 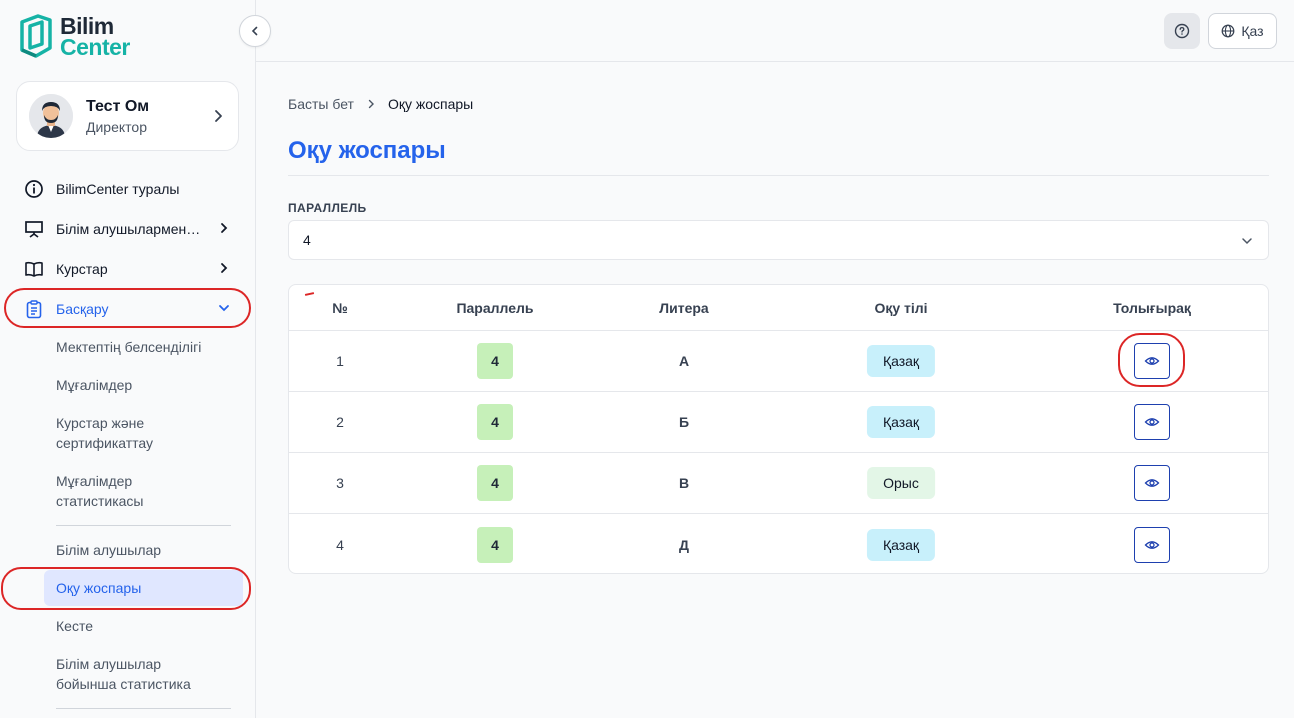 I want to click on logo-text: Bilim Center, so click(x=95, y=37).